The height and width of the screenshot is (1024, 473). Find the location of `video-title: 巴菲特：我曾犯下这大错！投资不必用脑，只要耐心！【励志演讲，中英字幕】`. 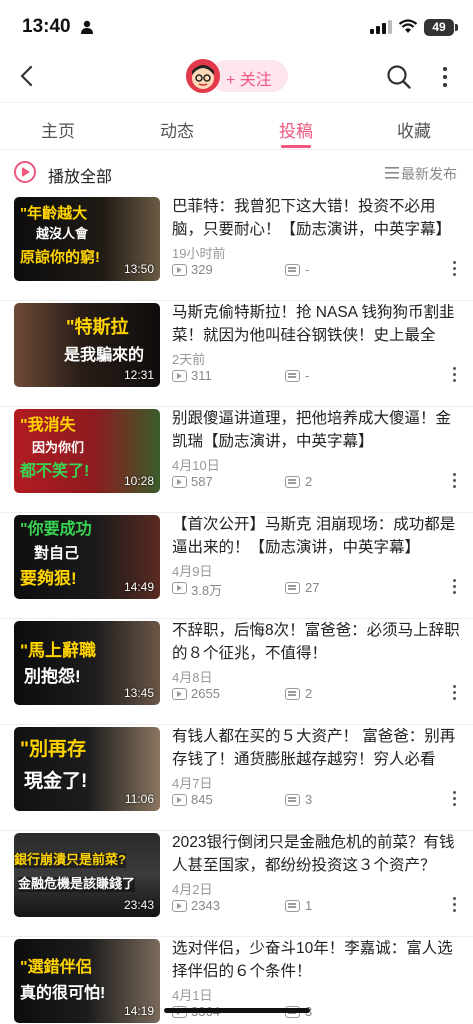

video-title: 巴菲特：我曾犯下这大错！投资不必用脑，只要耐心！【励志演讲，中英字幕】 is located at coordinates (317, 218).